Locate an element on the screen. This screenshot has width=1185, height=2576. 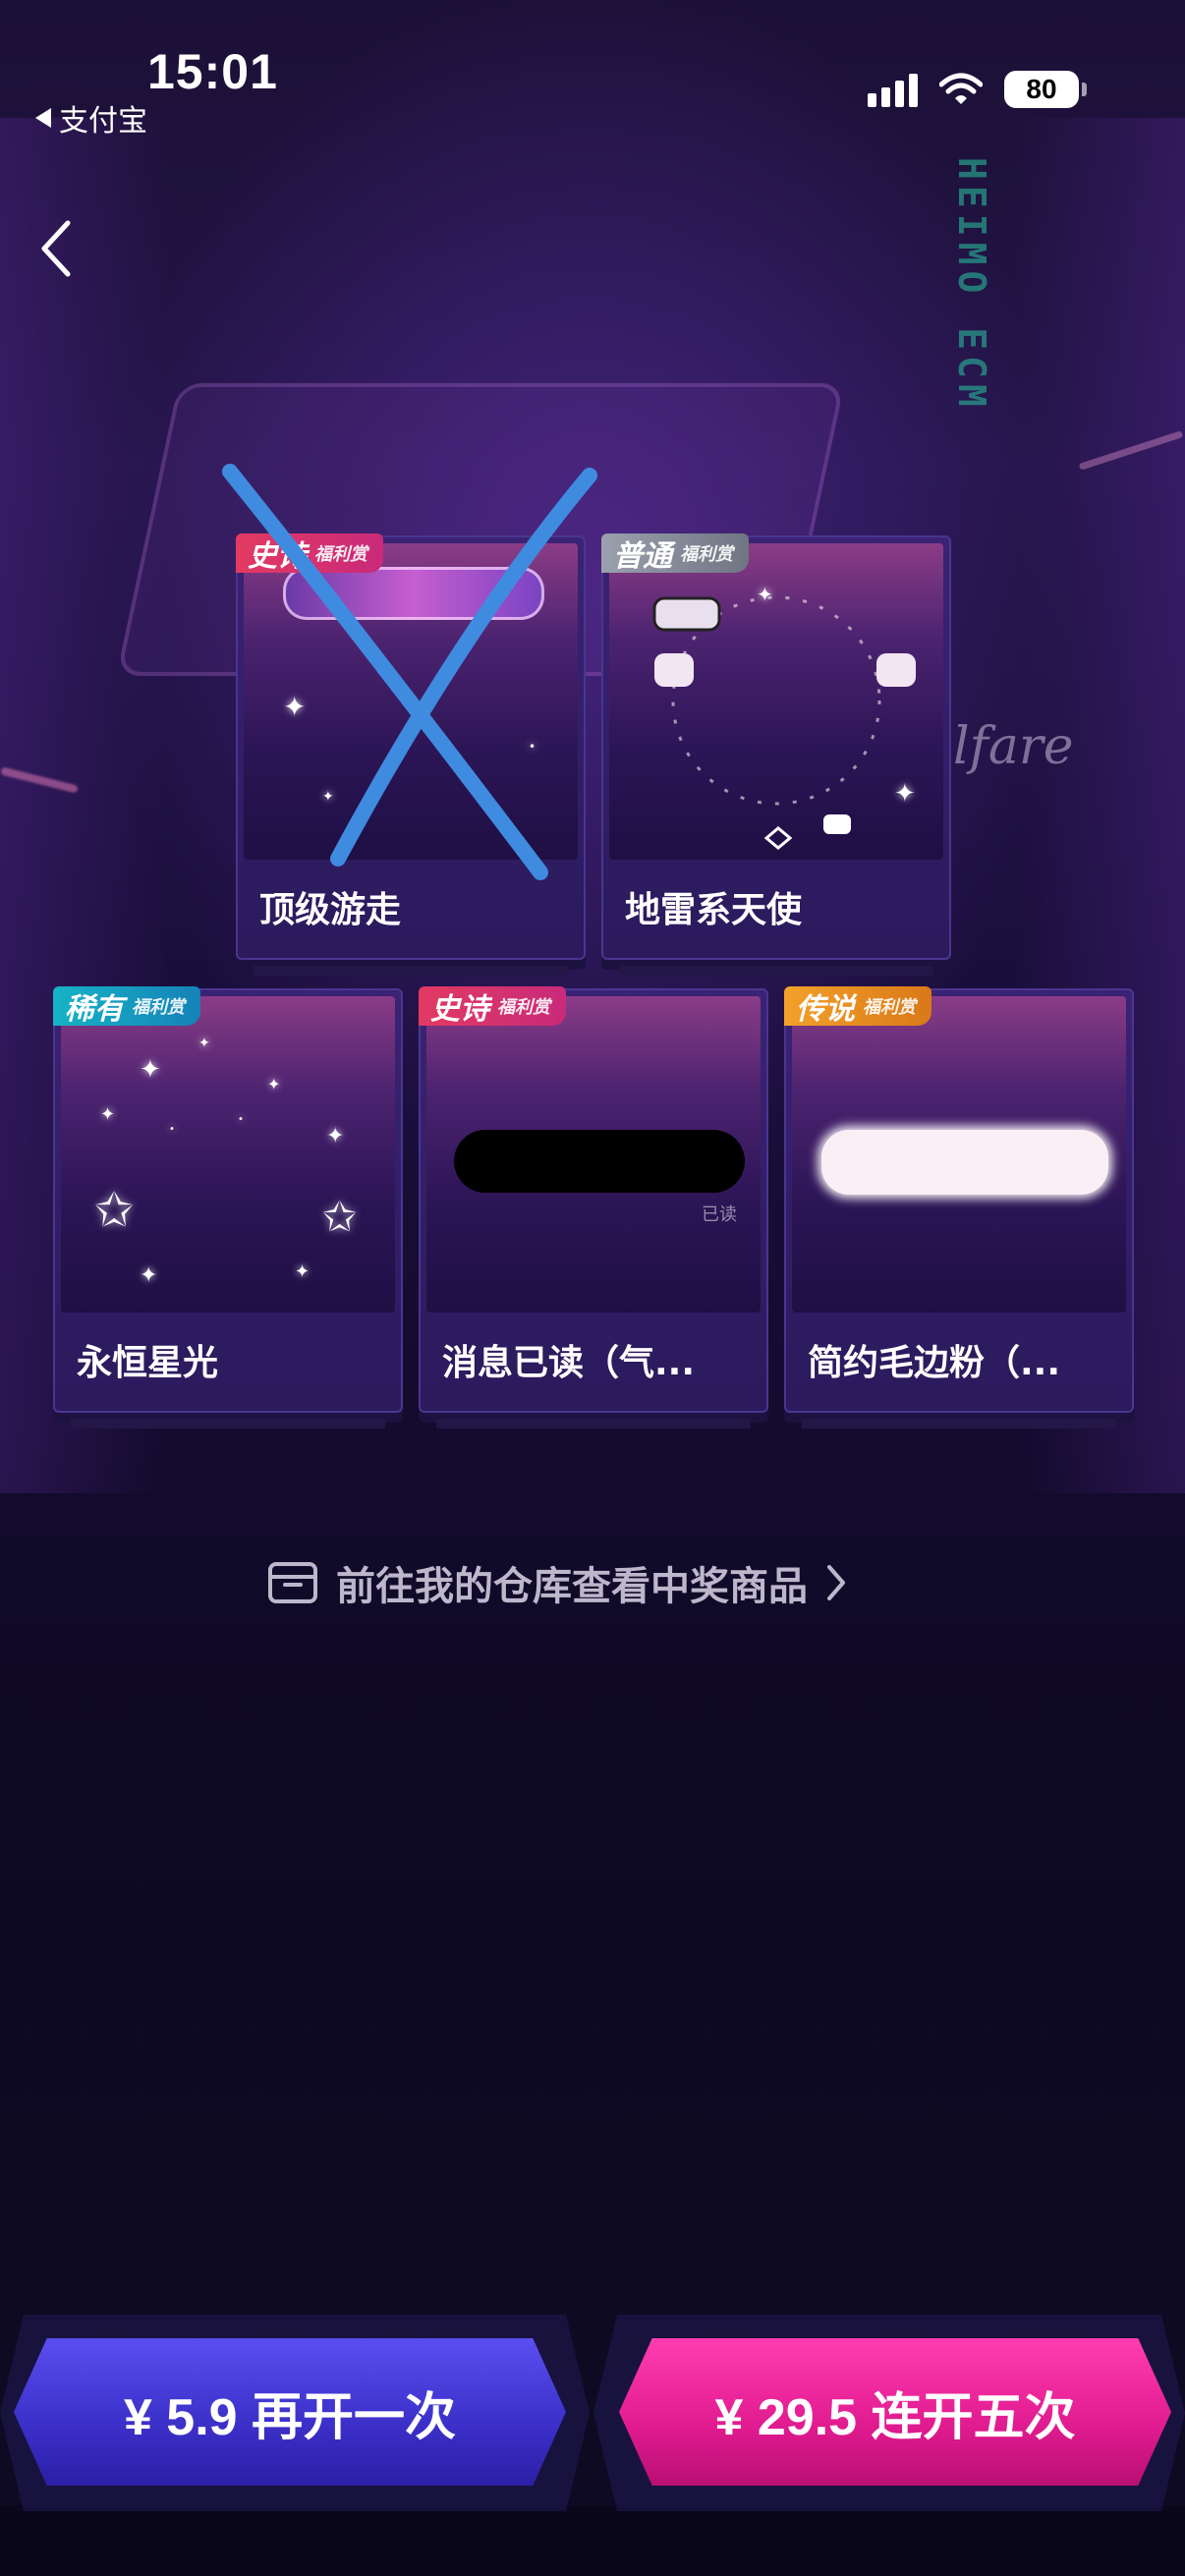
battery-level: 80 is located at coordinates (1041, 89).